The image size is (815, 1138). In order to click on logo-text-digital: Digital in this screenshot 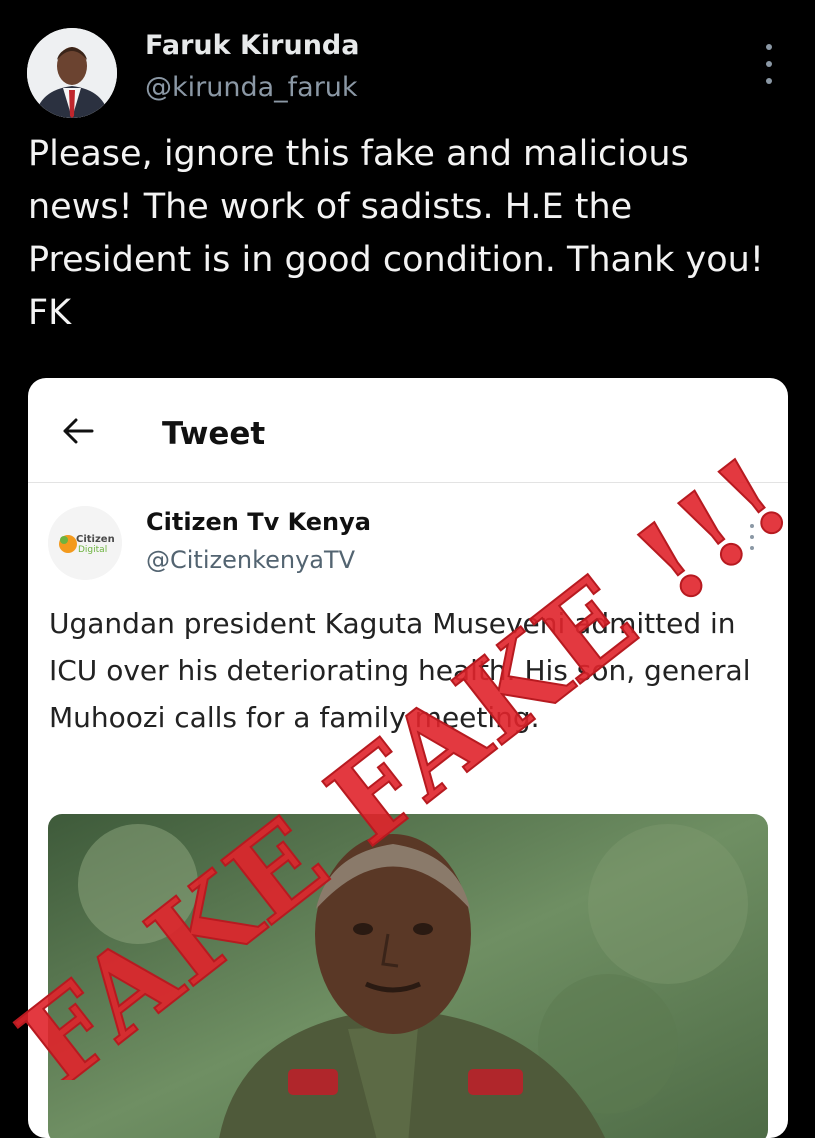, I will do `click(92, 550)`.